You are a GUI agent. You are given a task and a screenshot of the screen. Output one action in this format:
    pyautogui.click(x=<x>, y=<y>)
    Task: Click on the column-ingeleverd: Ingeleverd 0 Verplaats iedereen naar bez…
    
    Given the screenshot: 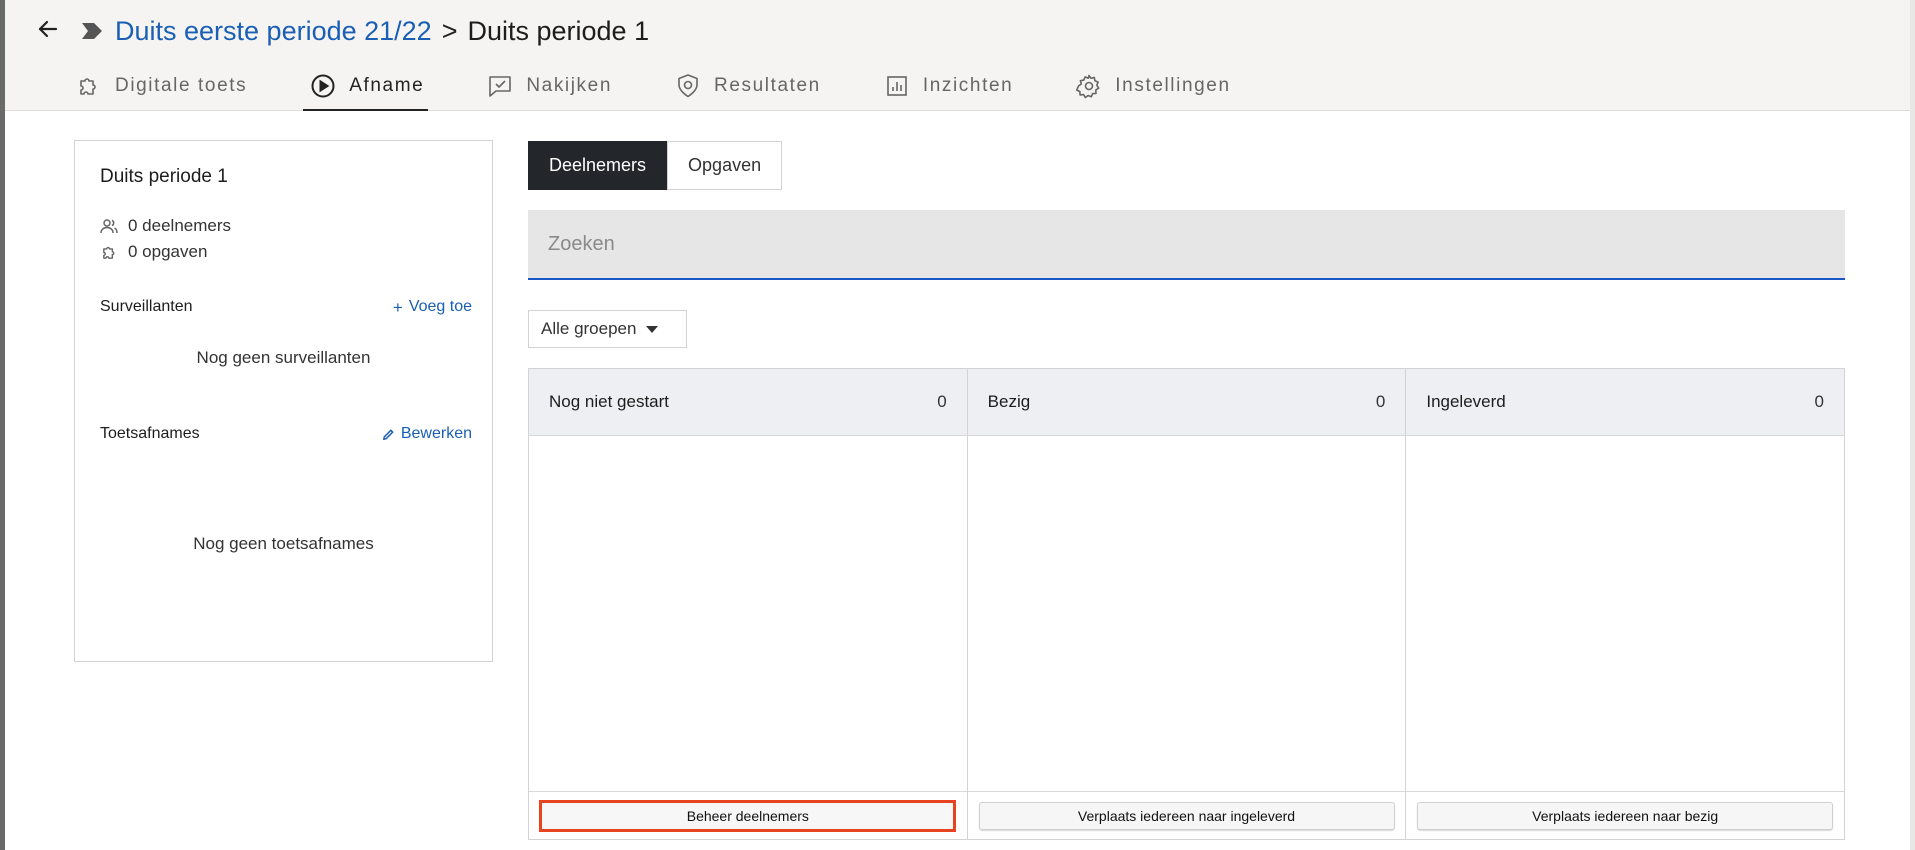 What is the action you would take?
    pyautogui.click(x=1625, y=604)
    